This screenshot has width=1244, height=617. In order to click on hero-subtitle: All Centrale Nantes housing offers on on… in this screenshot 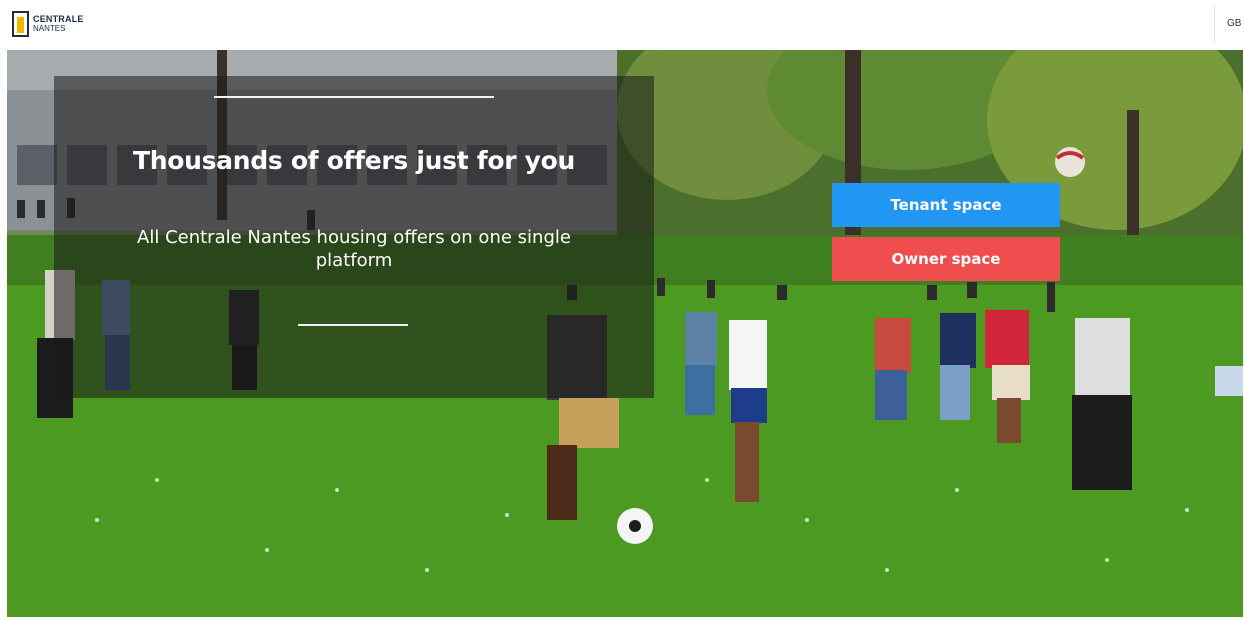, I will do `click(354, 249)`.